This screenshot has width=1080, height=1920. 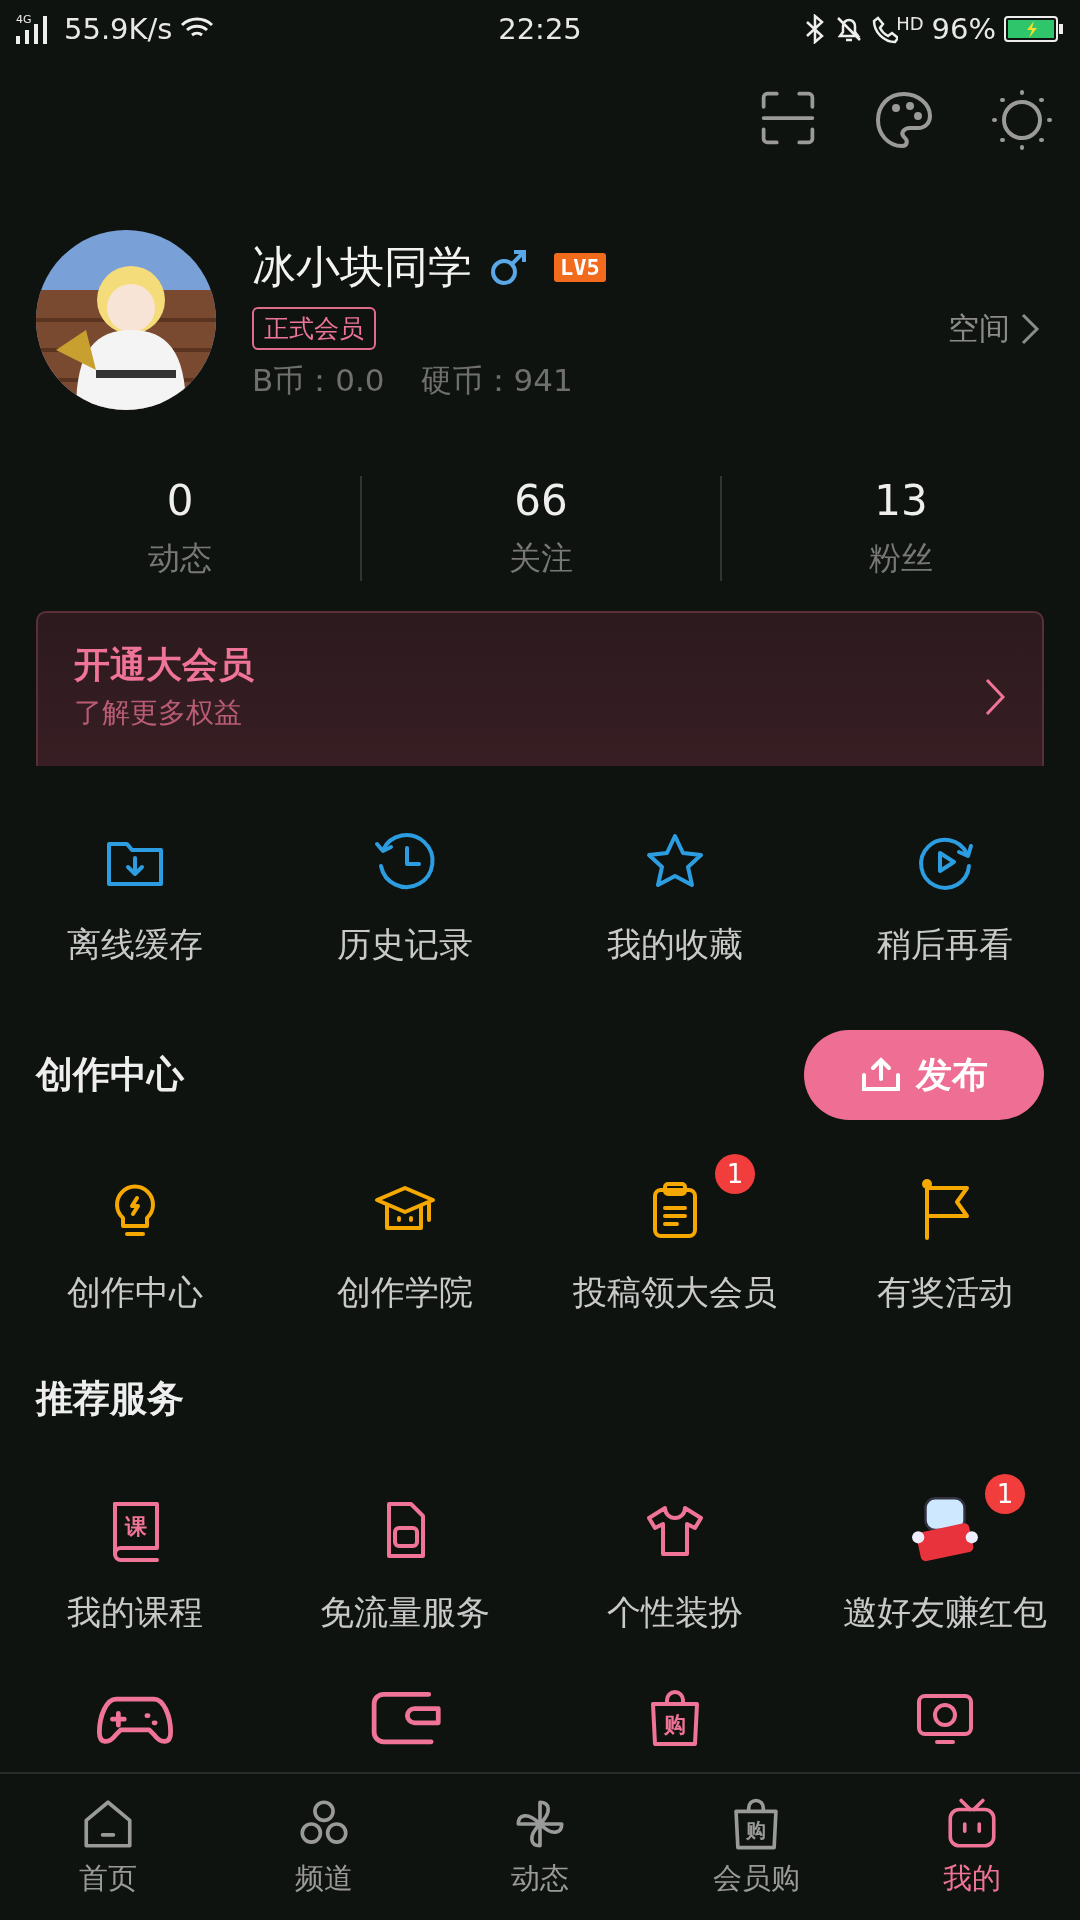 I want to click on tab-bar-item: 首页, so click(x=108, y=1847).